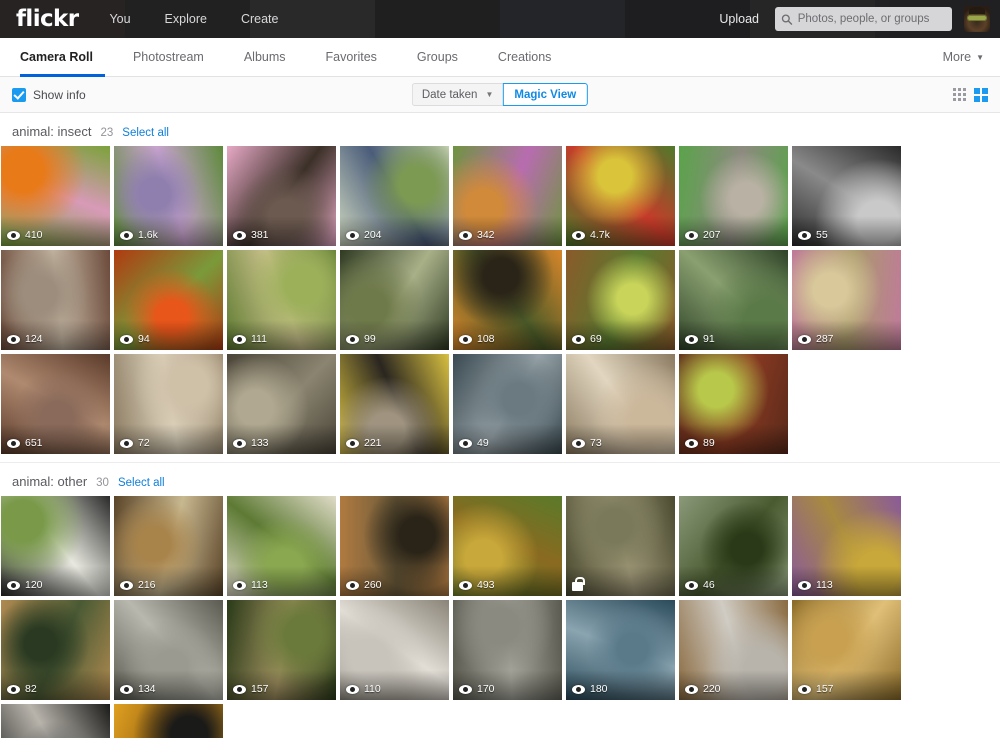 Image resolution: width=1000 pixels, height=738 pixels. Describe the element at coordinates (525, 57) in the screenshot. I see `tab-creations: Creations` at that location.